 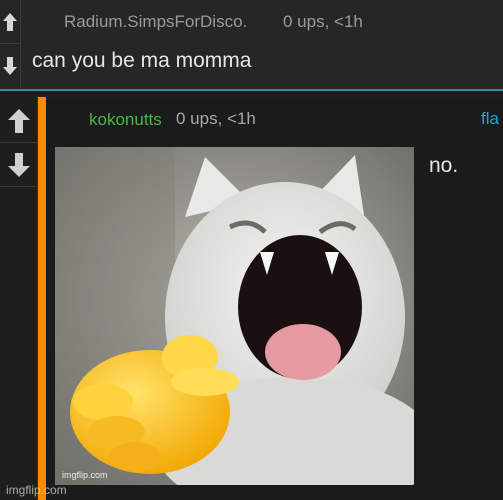 I want to click on comment-body: no., so click(x=444, y=165).